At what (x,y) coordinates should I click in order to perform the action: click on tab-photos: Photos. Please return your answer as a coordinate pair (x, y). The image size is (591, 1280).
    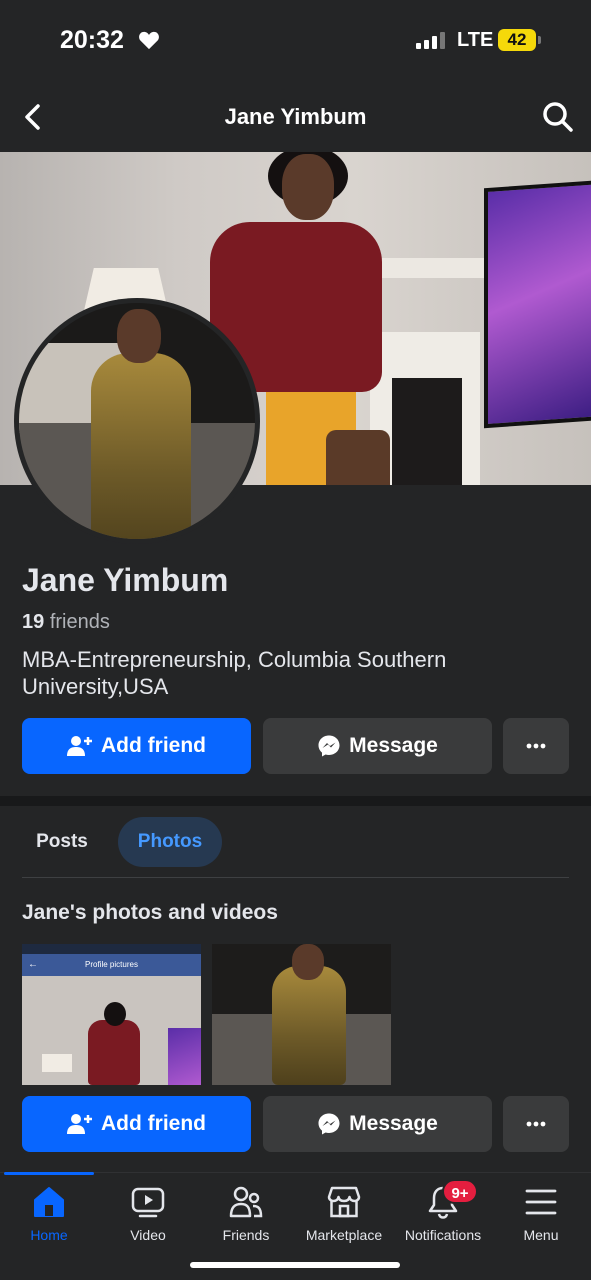
    Looking at the image, I should click on (170, 842).